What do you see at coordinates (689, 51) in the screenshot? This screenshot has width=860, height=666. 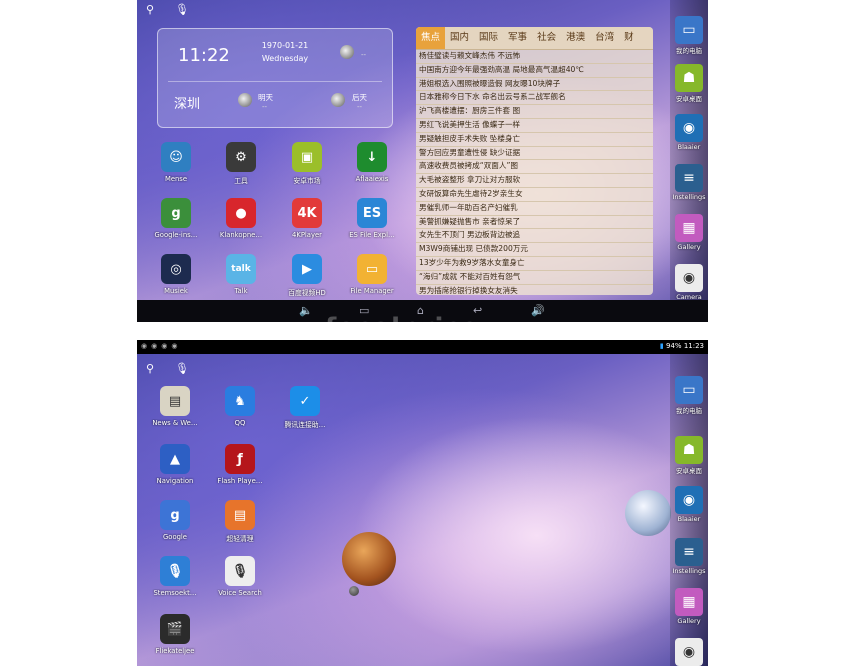 I see `dock-label: 我的电脑` at bounding box center [689, 51].